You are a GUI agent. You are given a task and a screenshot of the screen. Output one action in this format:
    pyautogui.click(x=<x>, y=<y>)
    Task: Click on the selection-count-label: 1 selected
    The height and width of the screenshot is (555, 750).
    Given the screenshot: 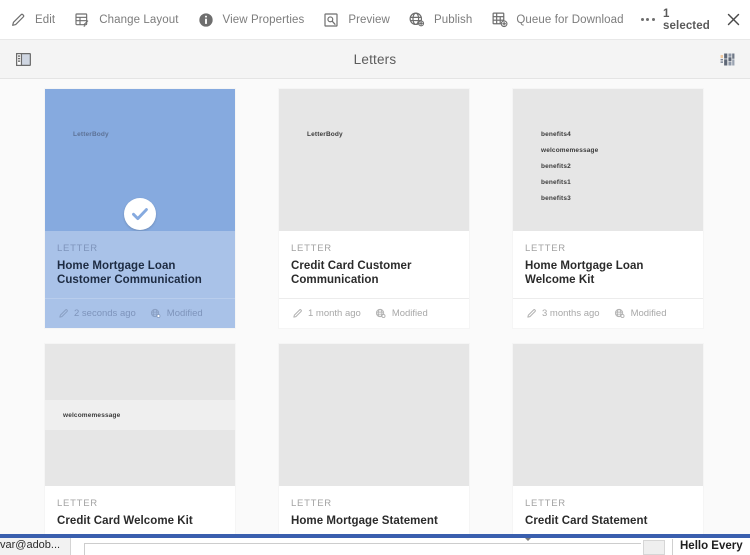 What is the action you would take?
    pyautogui.click(x=686, y=19)
    